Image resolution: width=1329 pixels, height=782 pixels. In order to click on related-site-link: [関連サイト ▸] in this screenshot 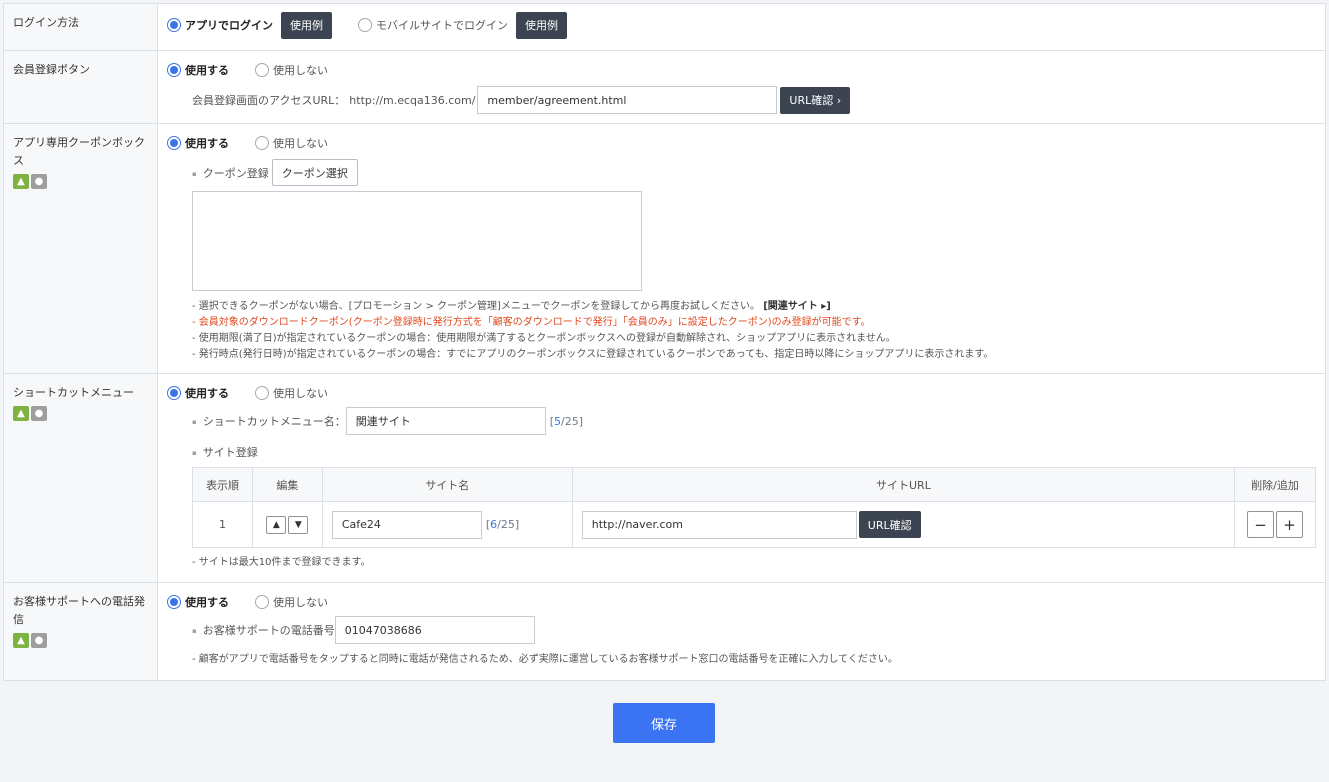, I will do `click(797, 306)`.